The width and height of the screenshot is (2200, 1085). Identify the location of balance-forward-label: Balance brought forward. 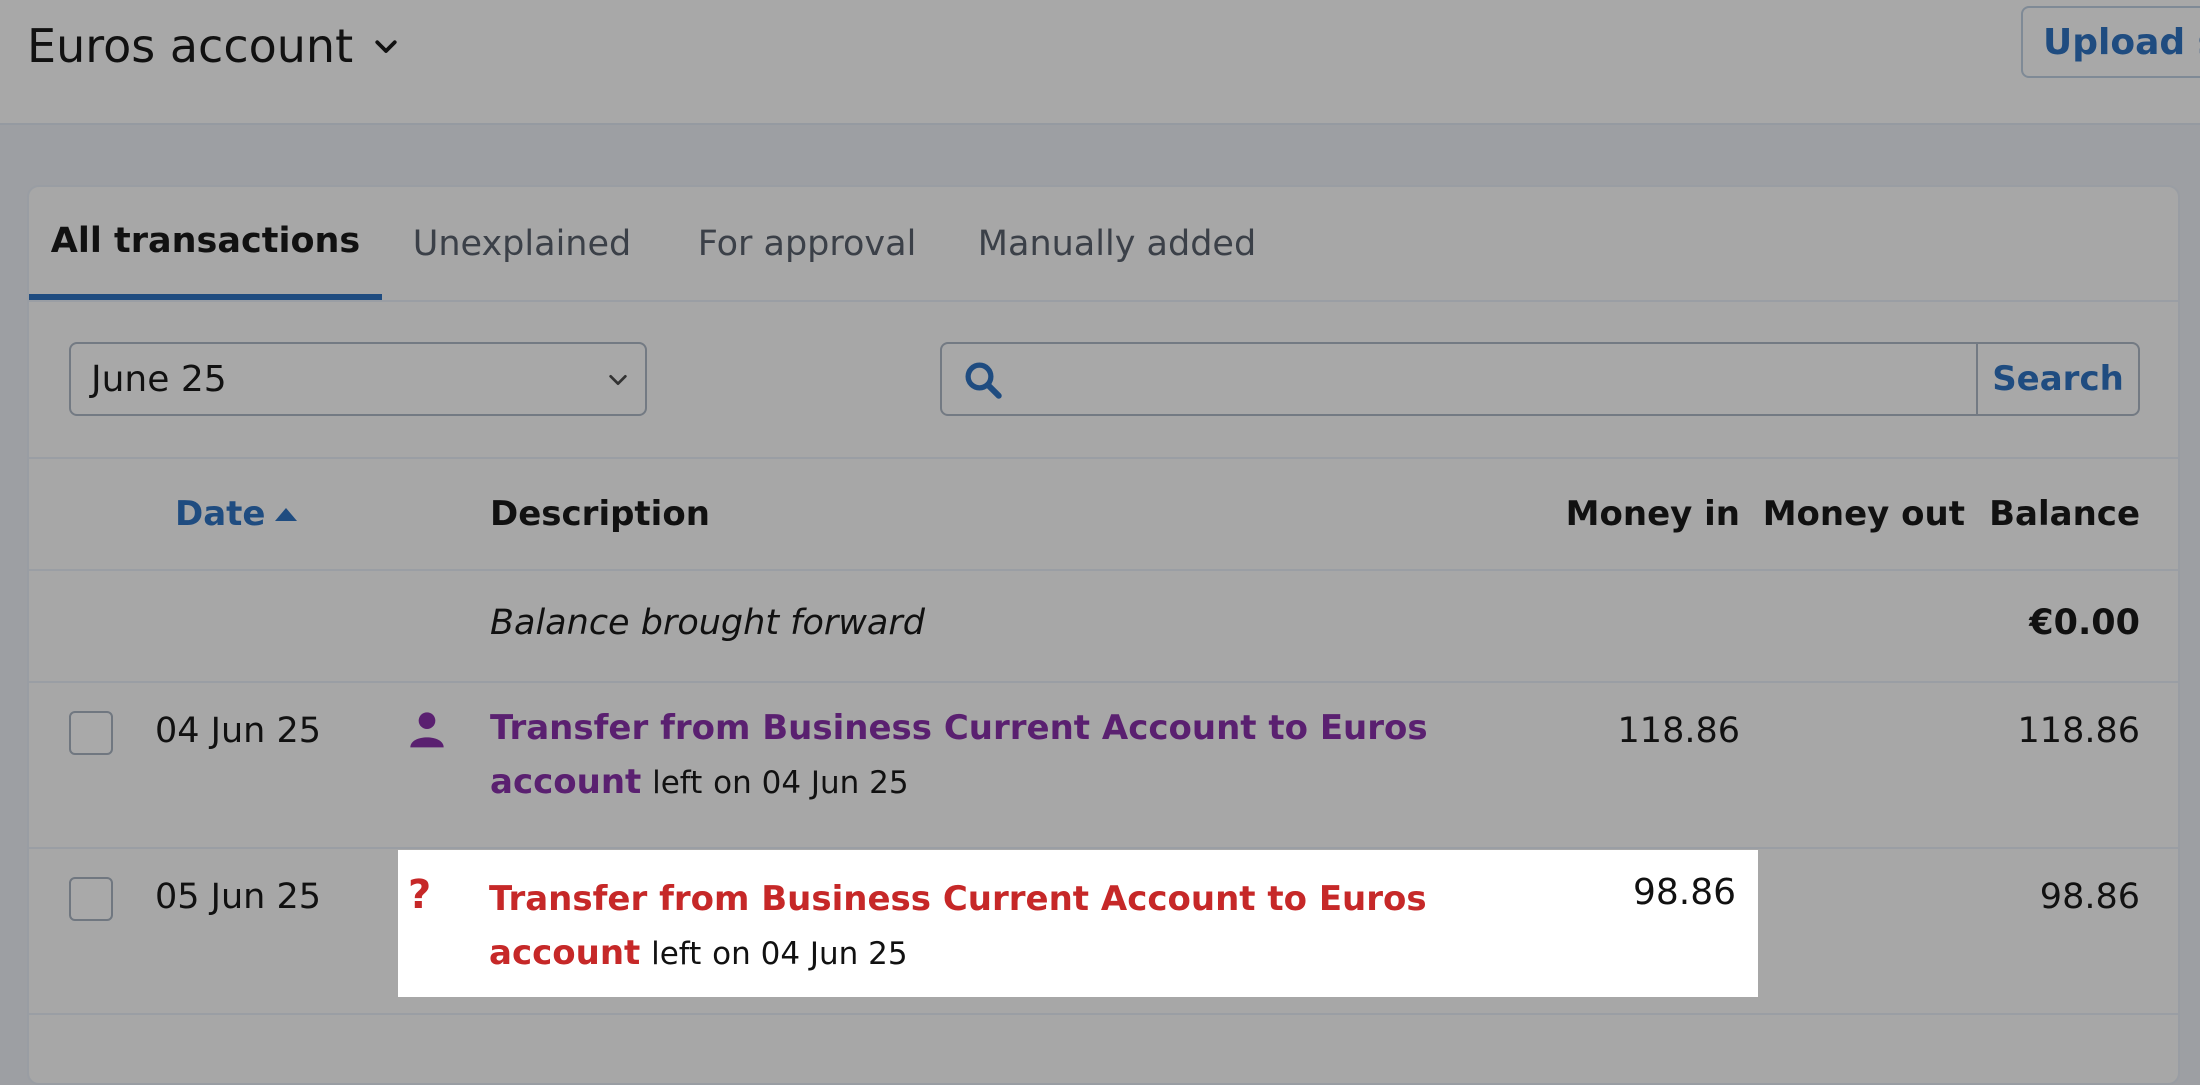
(707, 623).